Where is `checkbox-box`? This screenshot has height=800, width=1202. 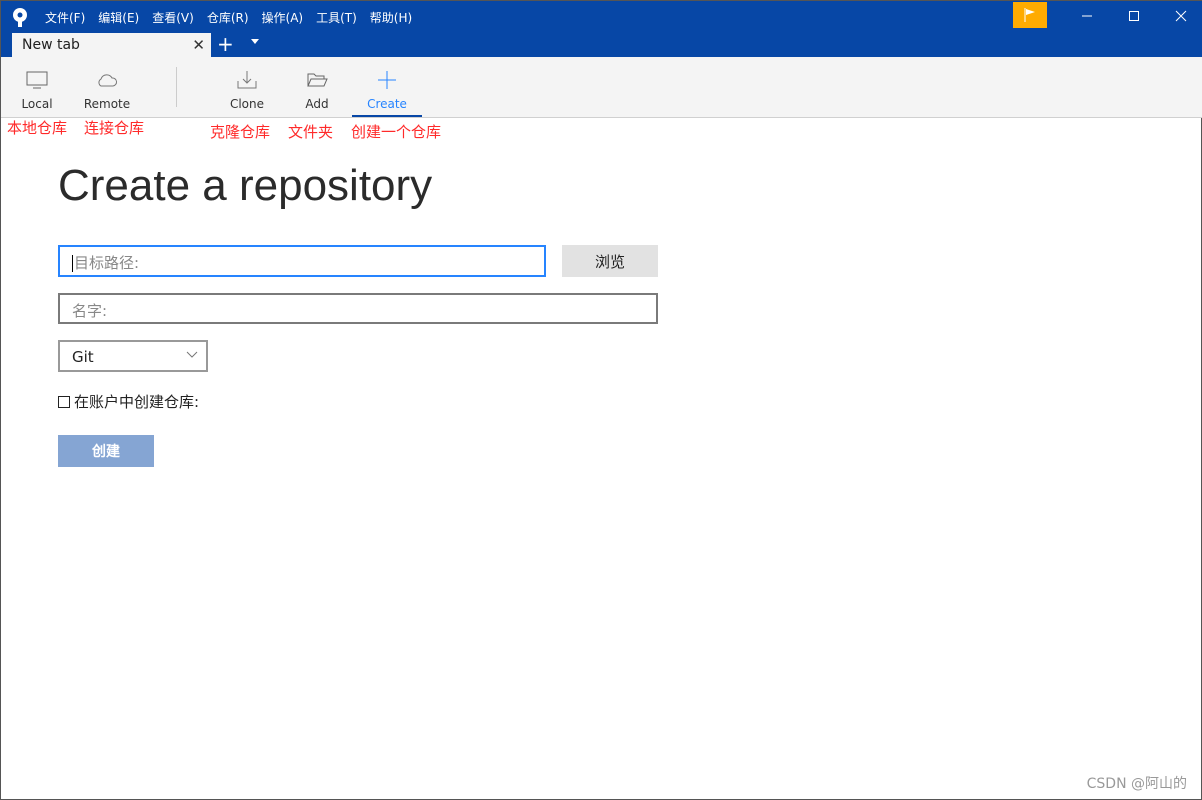 checkbox-box is located at coordinates (64, 401).